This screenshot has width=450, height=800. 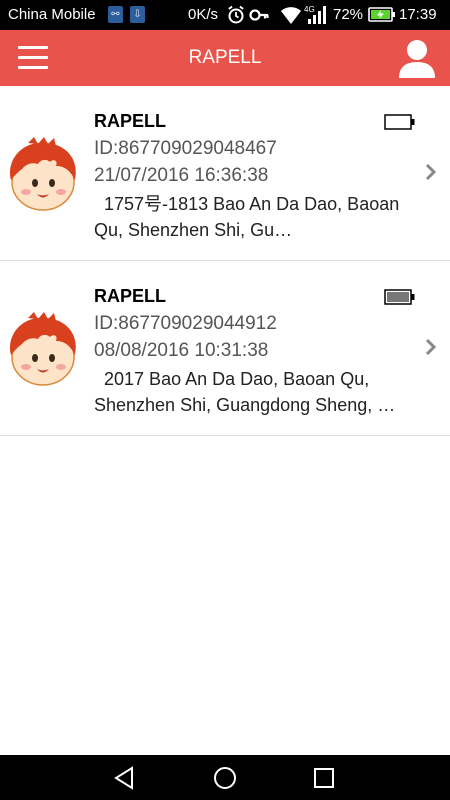 I want to click on key-icon, so click(x=259, y=15).